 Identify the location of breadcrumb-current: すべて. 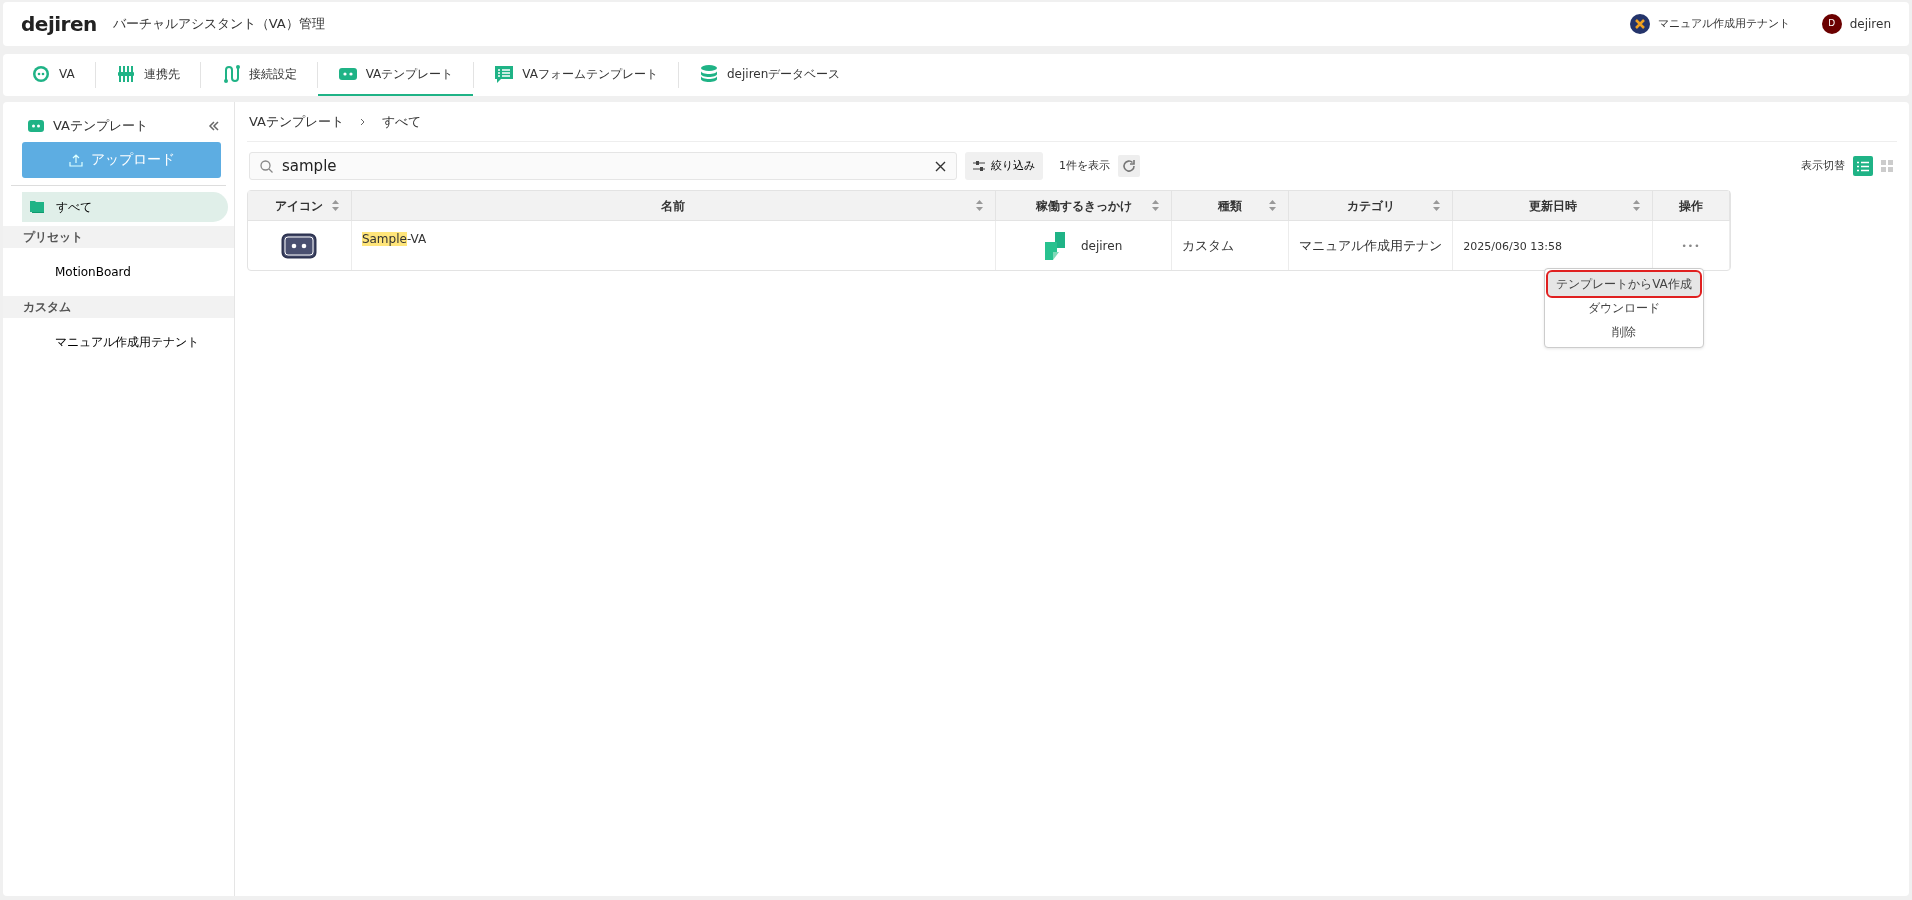
(401, 121).